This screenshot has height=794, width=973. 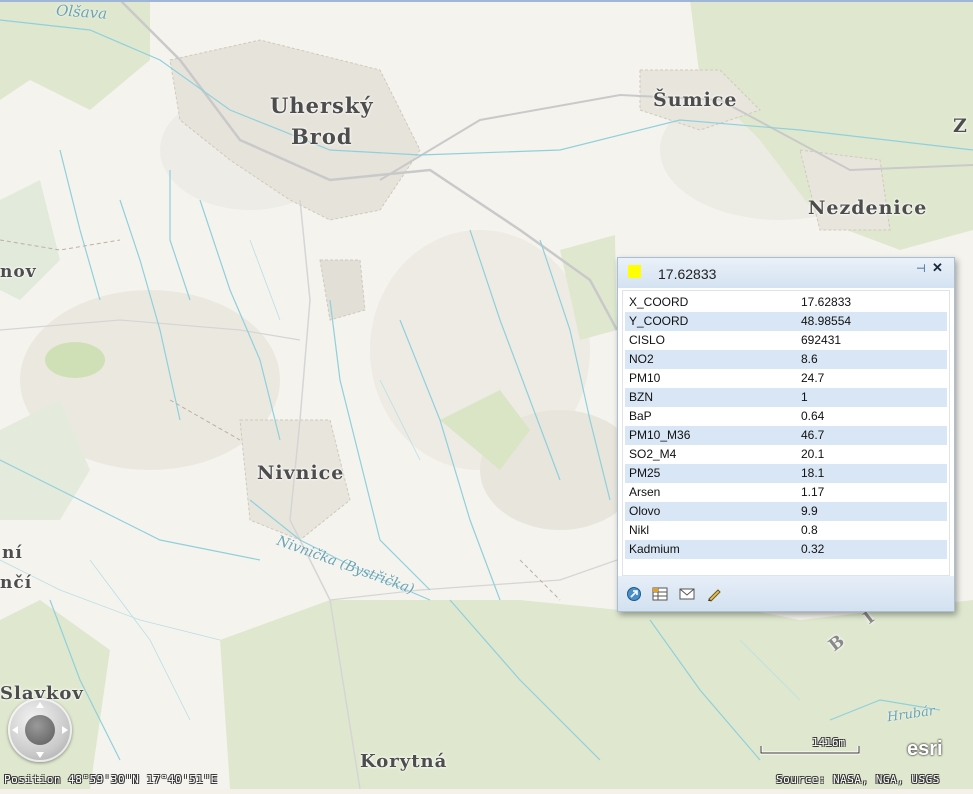 What do you see at coordinates (16, 583) in the screenshot?
I see `place-label: nčí` at bounding box center [16, 583].